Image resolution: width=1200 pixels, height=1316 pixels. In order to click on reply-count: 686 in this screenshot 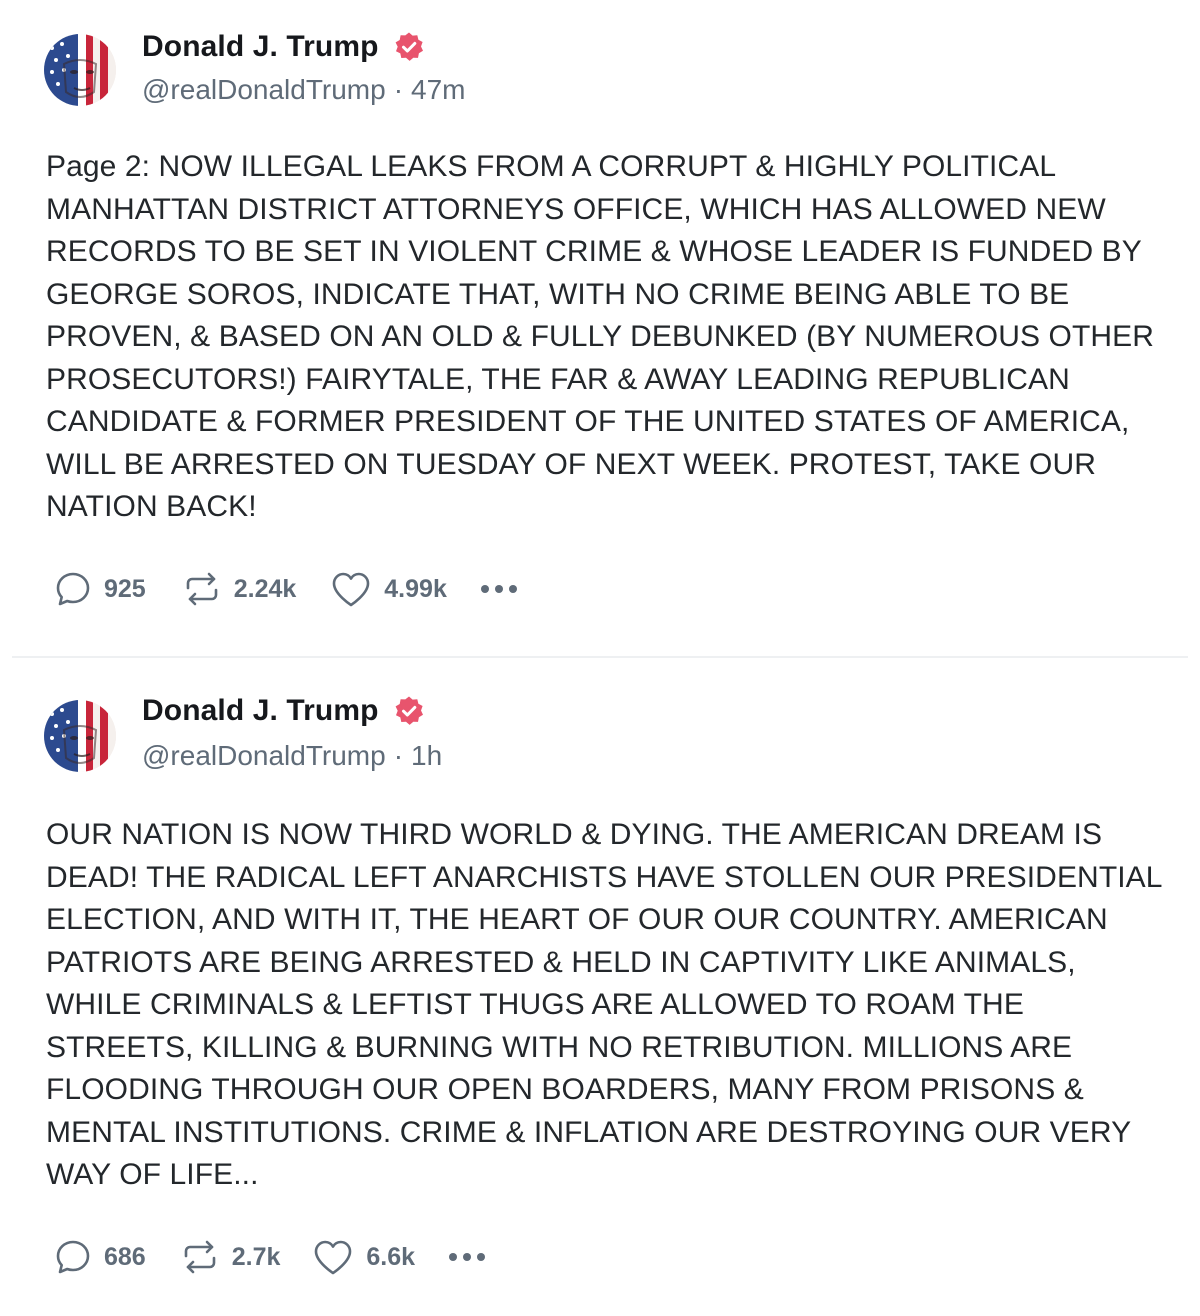, I will do `click(125, 1256)`.